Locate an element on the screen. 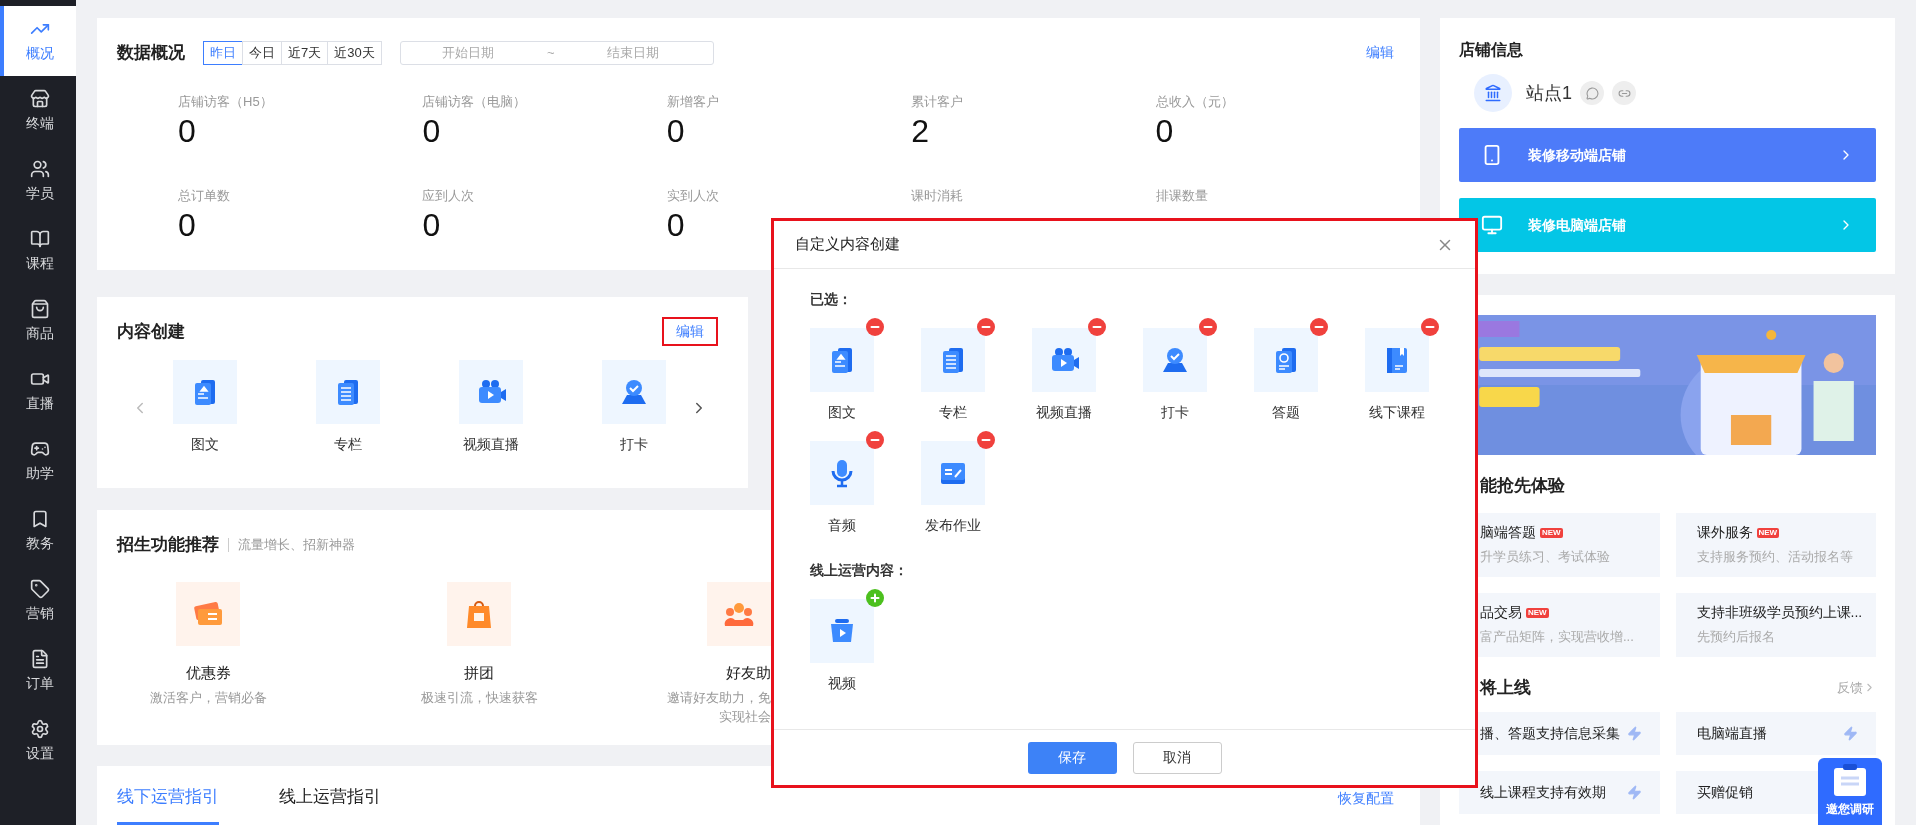 This screenshot has height=825, width=1916. feature-title: 品交易 is located at coordinates (1501, 613).